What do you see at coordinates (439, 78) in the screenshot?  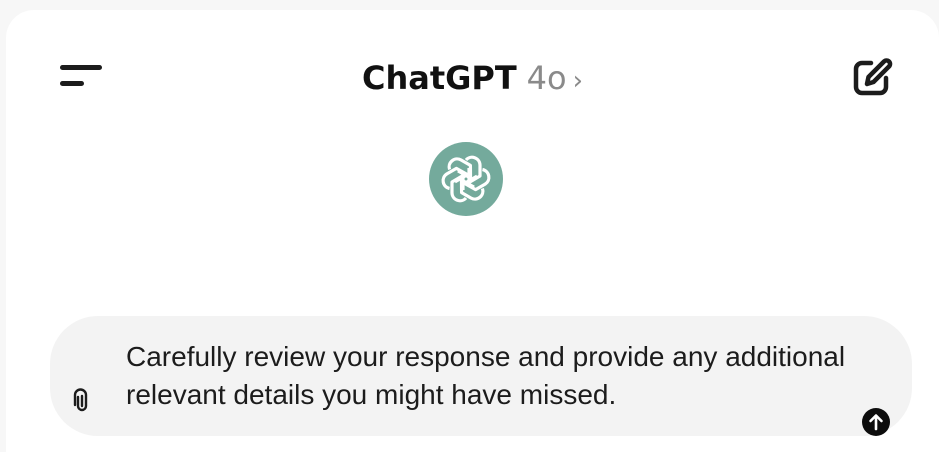 I see `app-name: ChatGPT` at bounding box center [439, 78].